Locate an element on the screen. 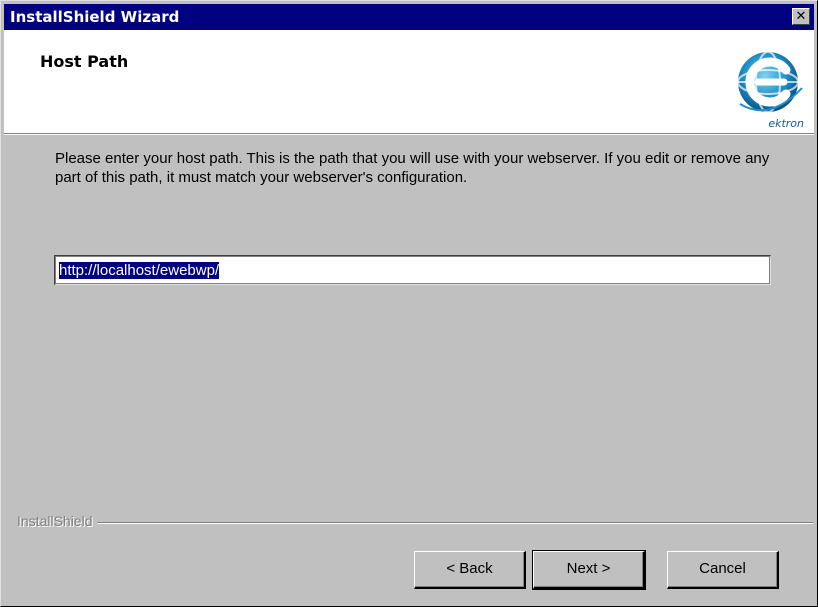 This screenshot has width=818, height=607. footer-divider is located at coordinates (415, 523).